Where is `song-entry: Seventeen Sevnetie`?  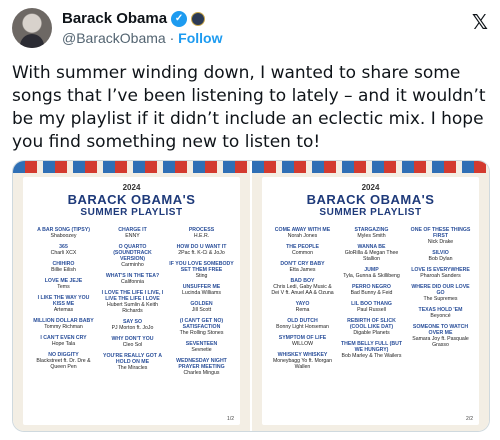 song-entry: Seventeen Sevnetie is located at coordinates (201, 347).